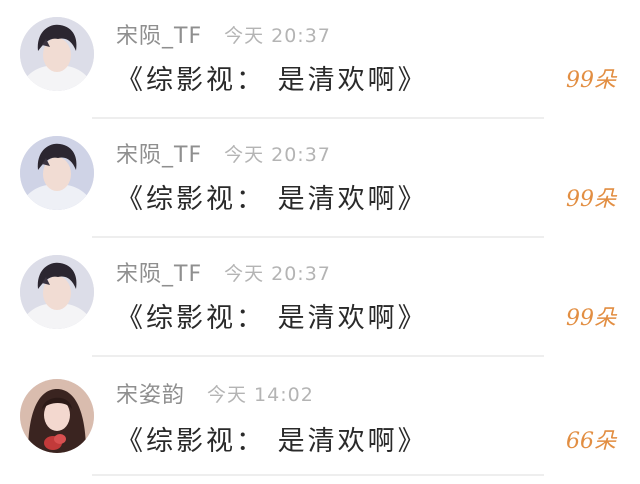 The width and height of the screenshot is (640, 484). I want to click on username: 宋姿韵, so click(150, 393).